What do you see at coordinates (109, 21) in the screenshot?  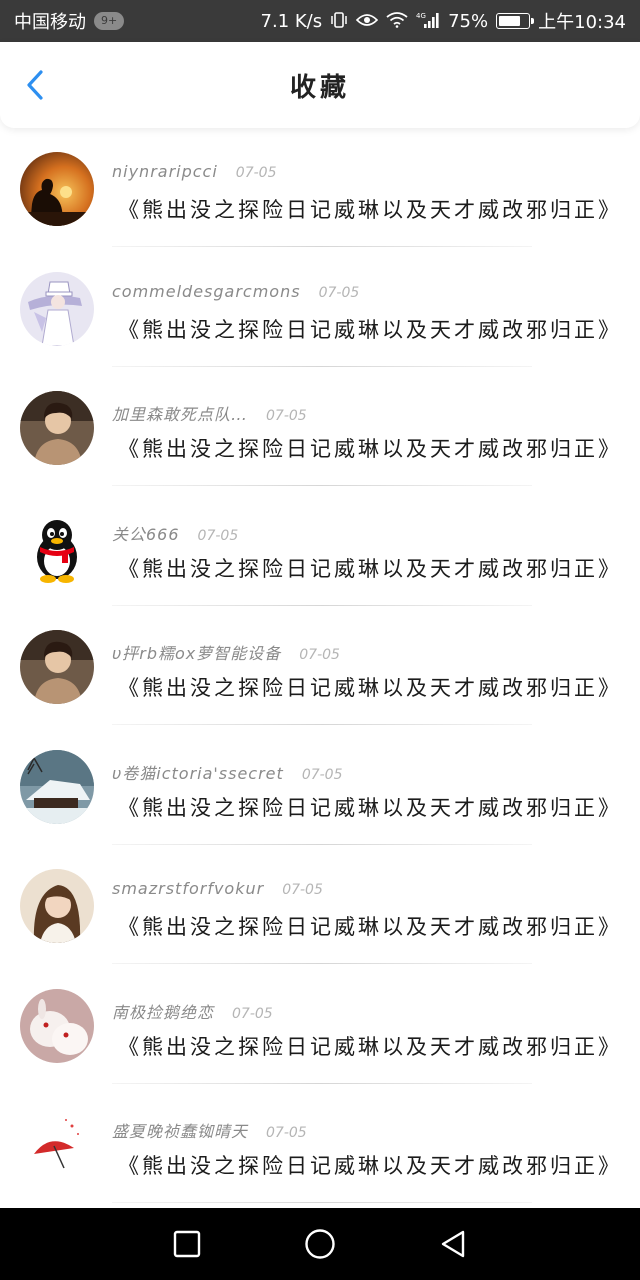 I see `notification-badge: 9+` at bounding box center [109, 21].